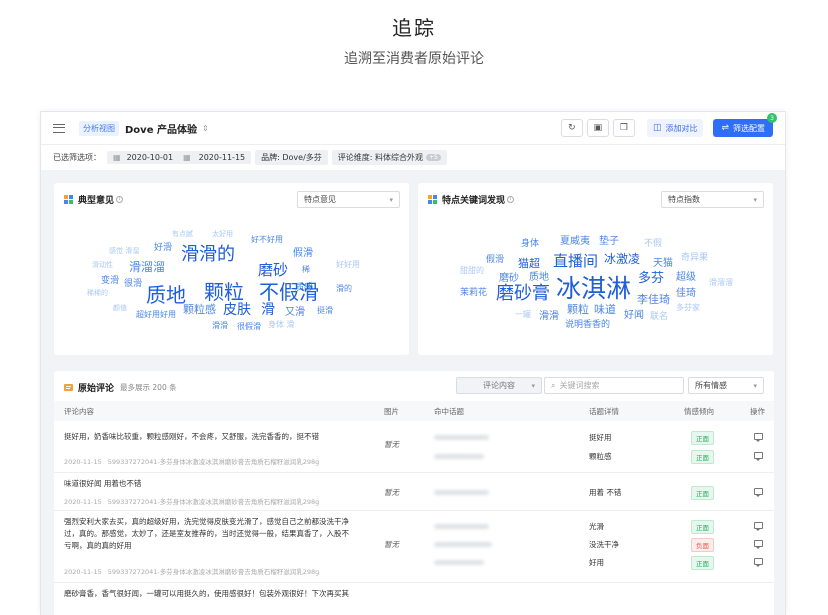 The height and width of the screenshot is (615, 828). Describe the element at coordinates (593, 287) in the screenshot. I see `cloud-word: 冰淇淋` at that location.